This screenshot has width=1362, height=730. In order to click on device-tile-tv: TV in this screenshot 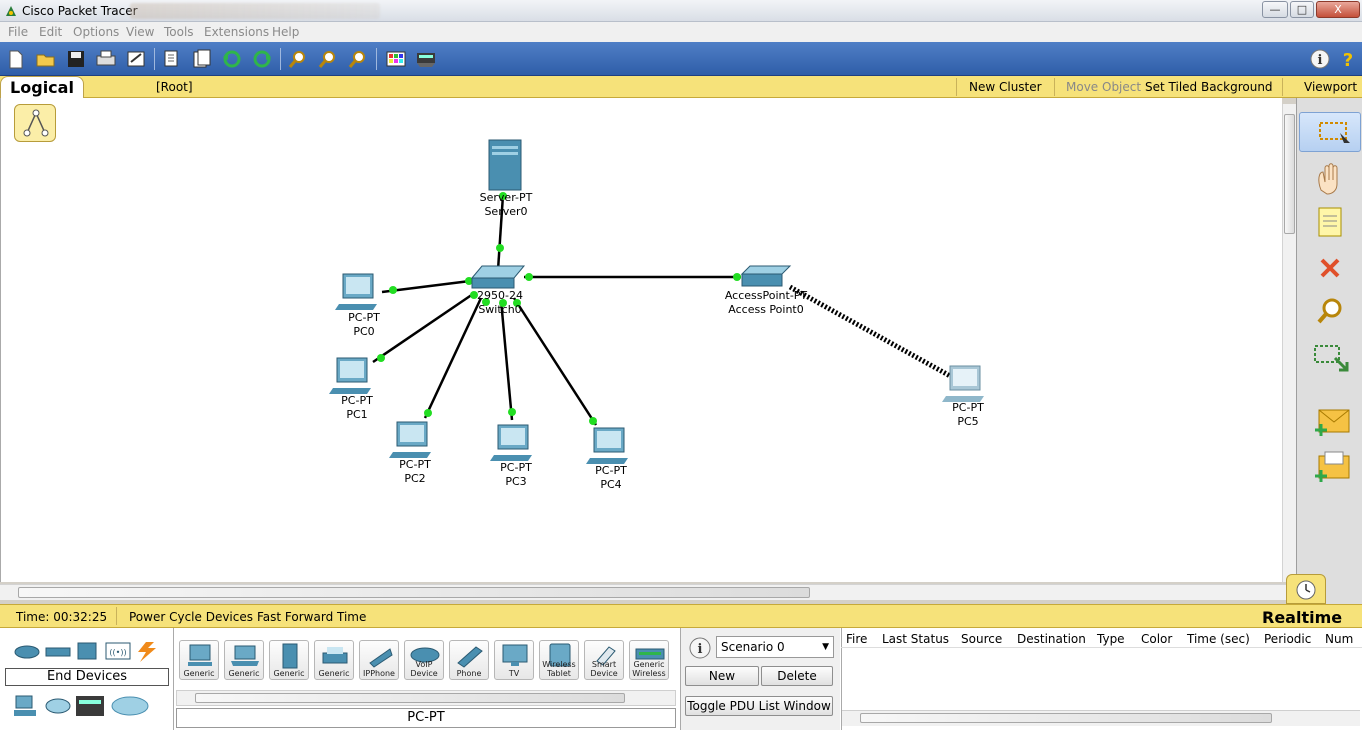, I will do `click(514, 660)`.